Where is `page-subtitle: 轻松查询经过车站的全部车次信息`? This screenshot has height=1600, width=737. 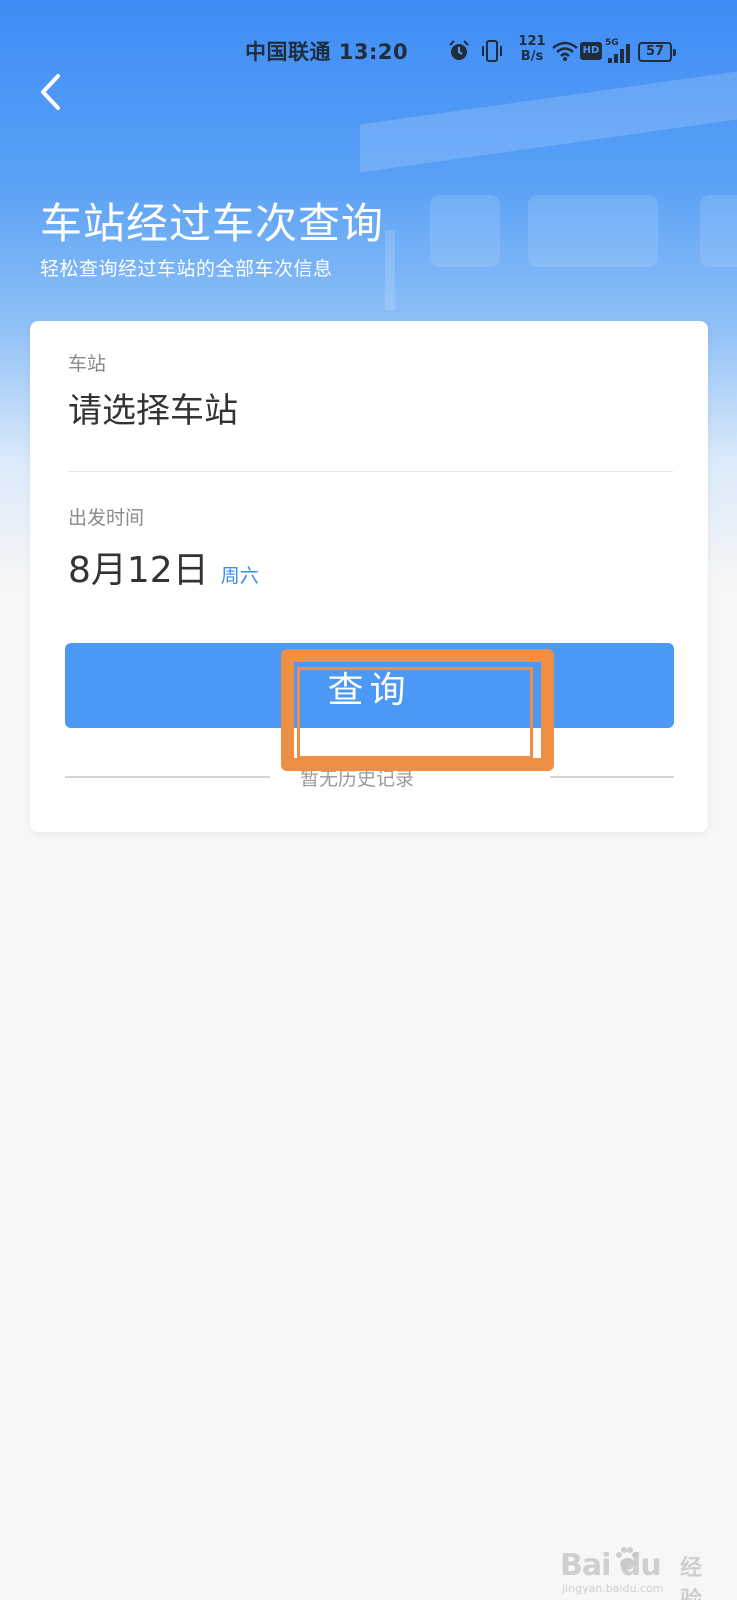 page-subtitle: 轻松查询经过车站的全部车次信息 is located at coordinates (186, 269).